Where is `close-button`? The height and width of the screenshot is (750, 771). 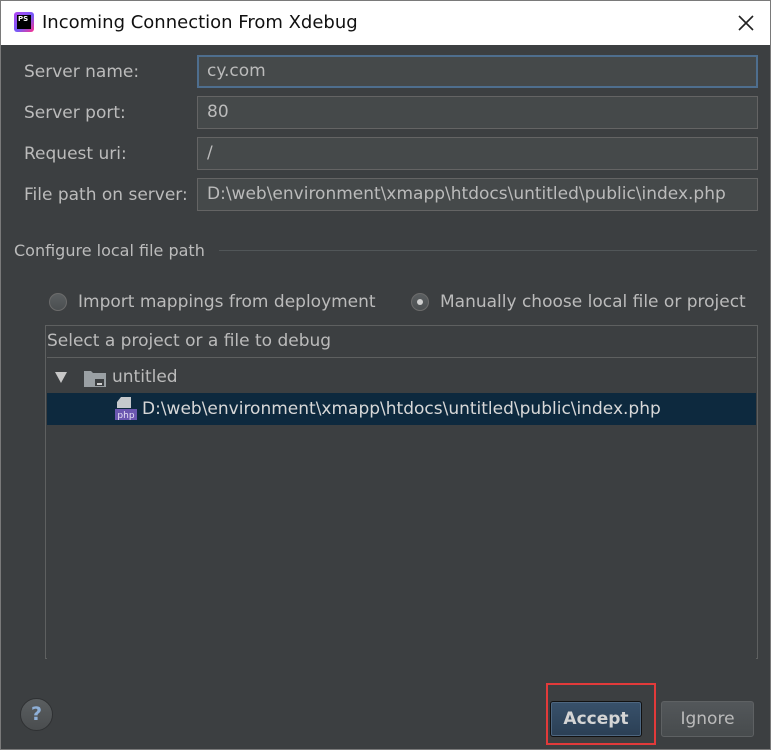 close-button is located at coordinates (746, 23).